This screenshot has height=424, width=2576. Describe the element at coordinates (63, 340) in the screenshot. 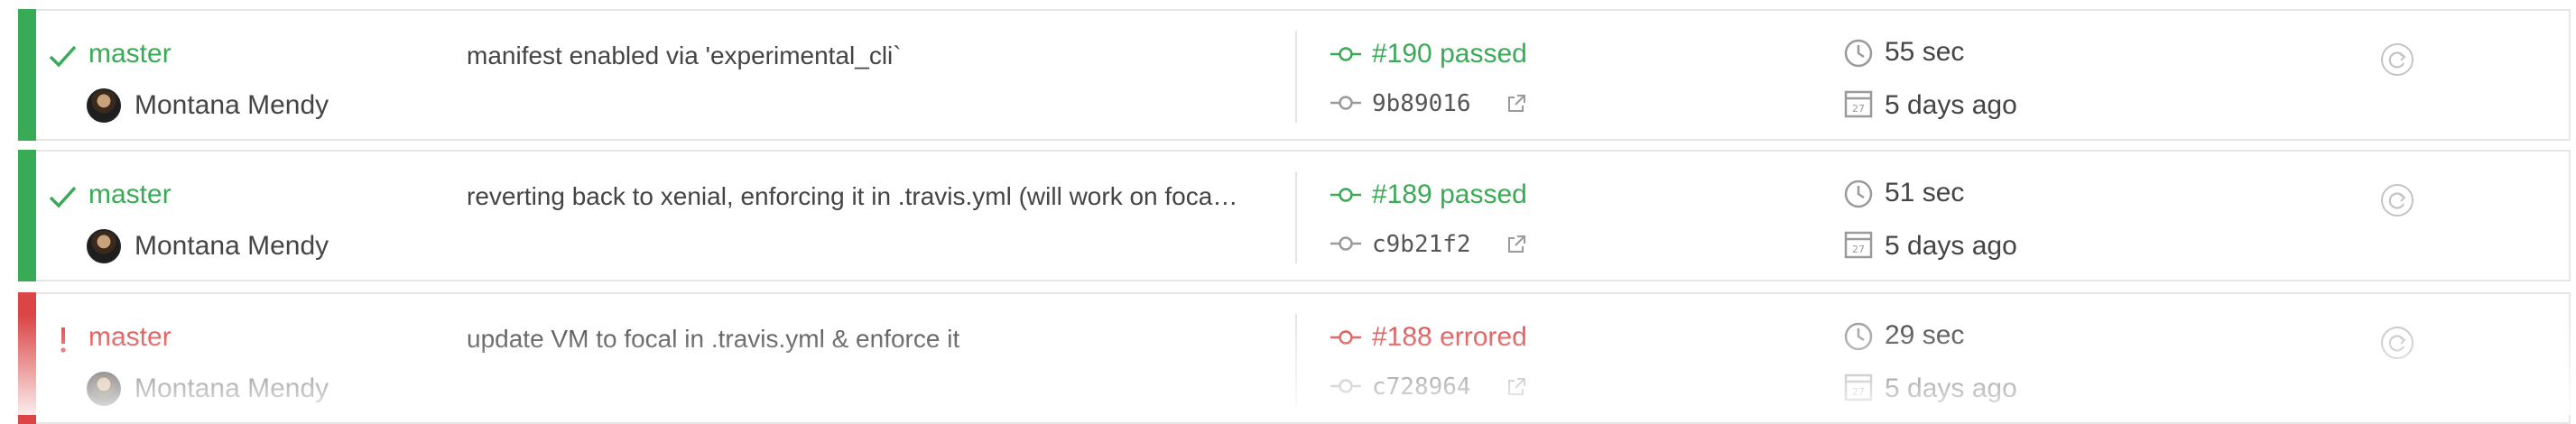

I see `exclamation-icon` at that location.